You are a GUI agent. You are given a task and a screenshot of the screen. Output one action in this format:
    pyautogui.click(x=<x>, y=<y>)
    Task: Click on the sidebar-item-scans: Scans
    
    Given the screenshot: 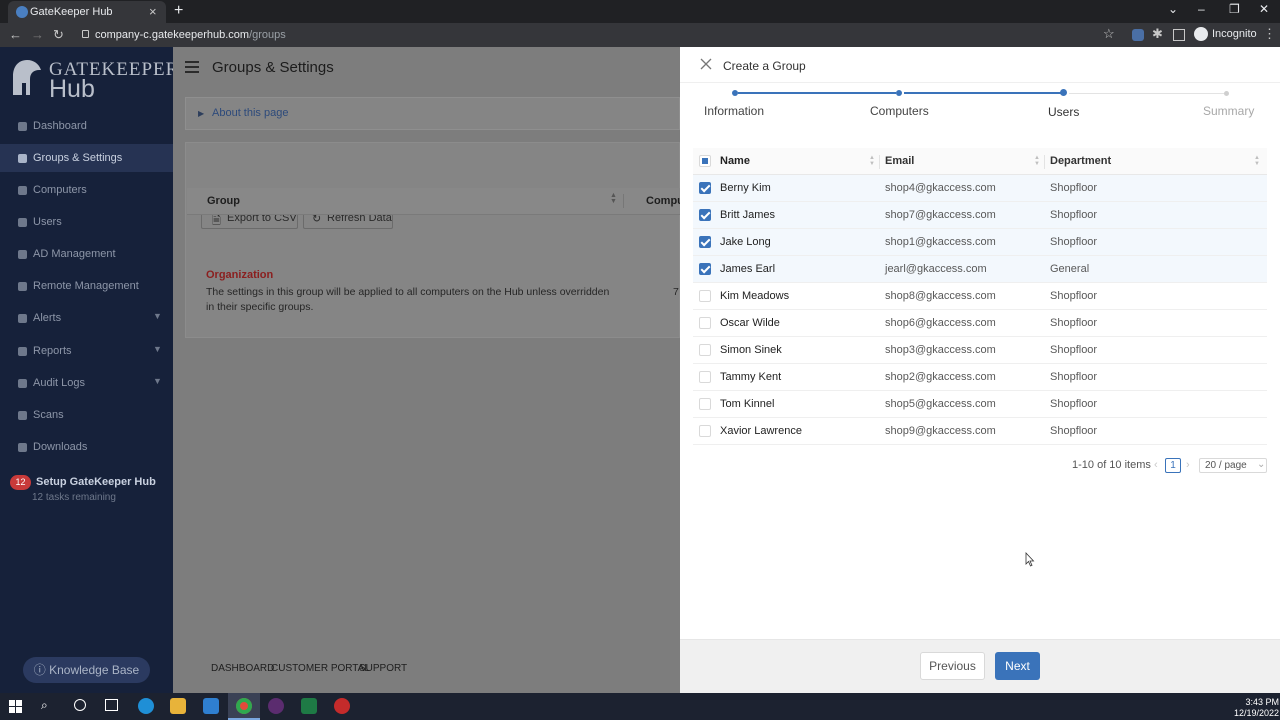 What is the action you would take?
    pyautogui.click(x=86, y=415)
    